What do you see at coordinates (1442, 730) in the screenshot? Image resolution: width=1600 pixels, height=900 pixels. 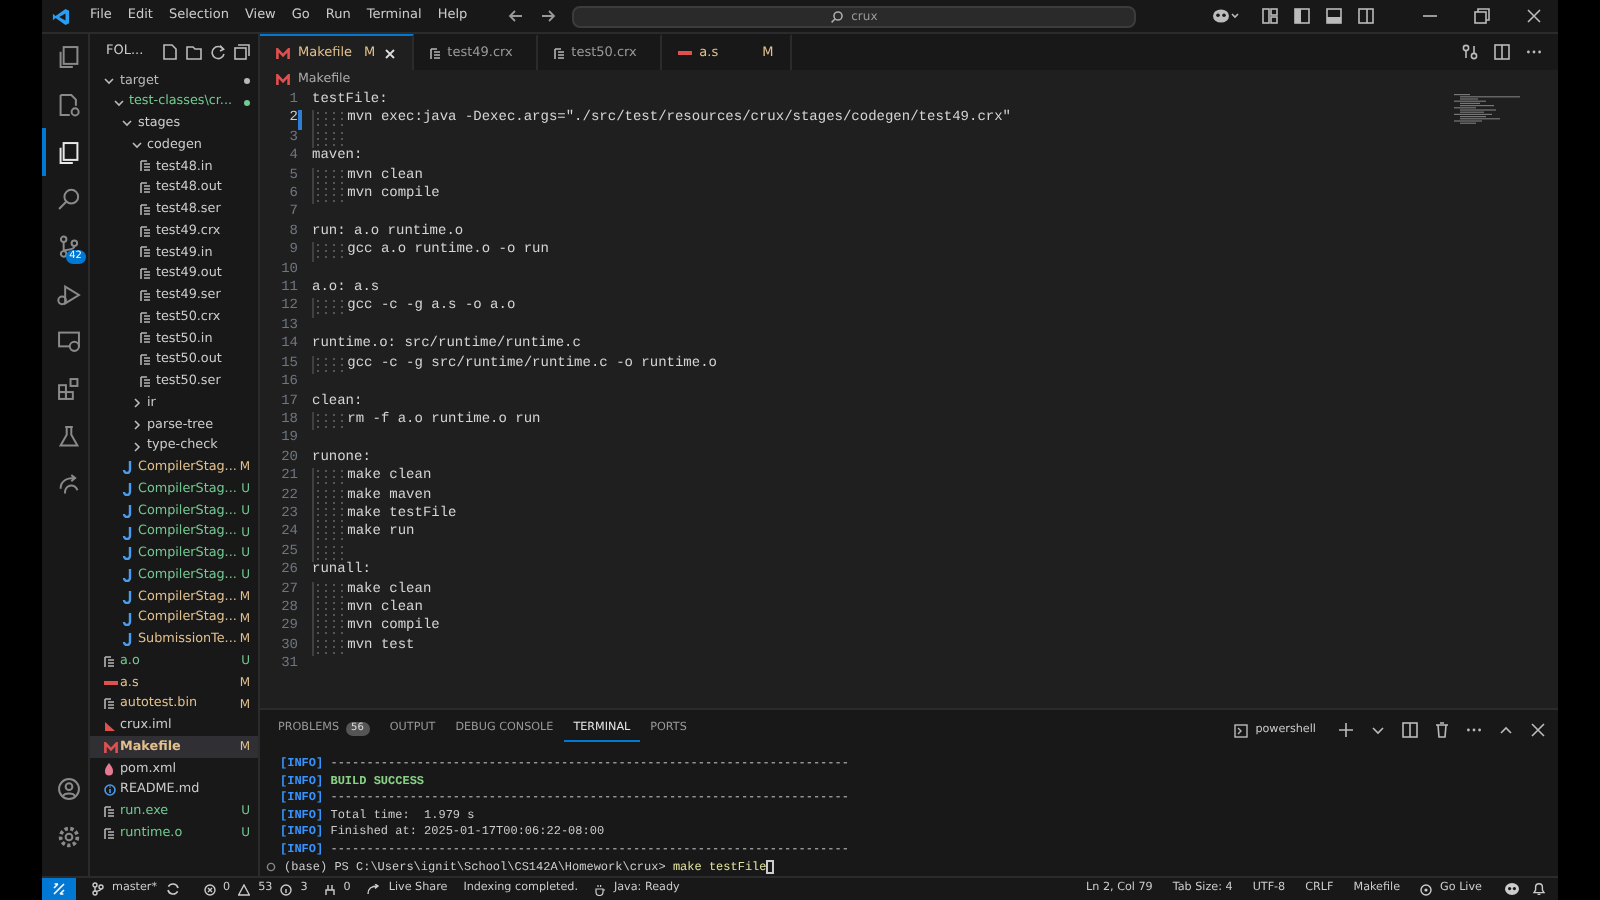 I see `trash-icon` at bounding box center [1442, 730].